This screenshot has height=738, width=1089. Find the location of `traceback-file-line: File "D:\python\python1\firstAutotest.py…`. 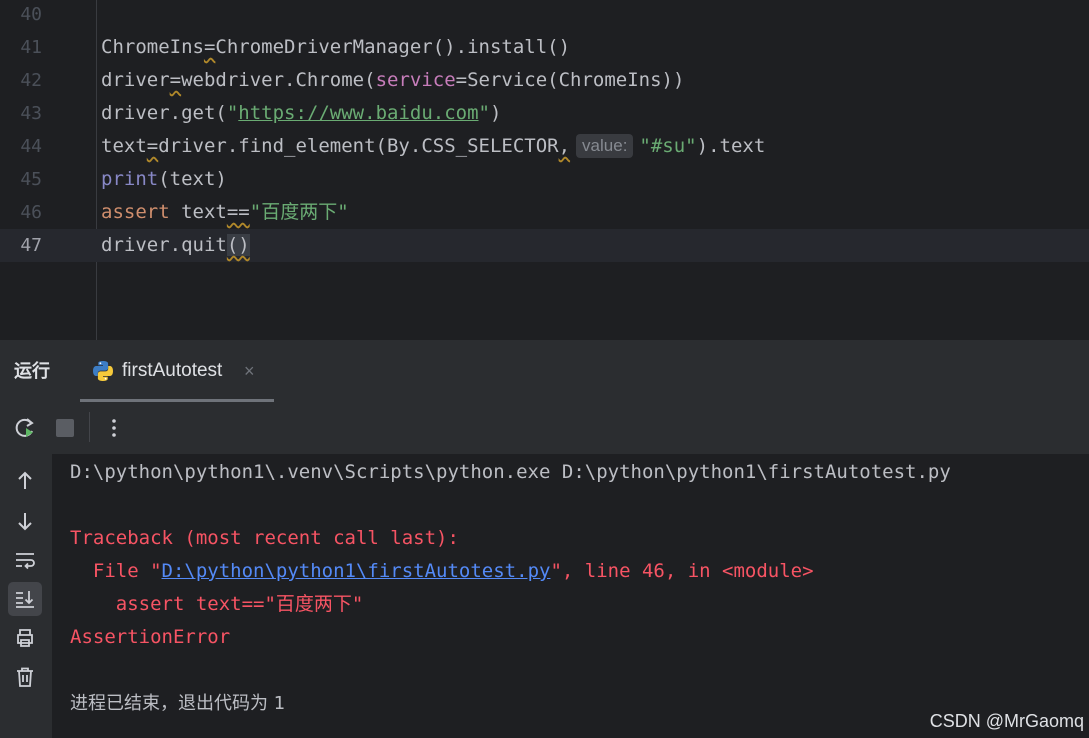

traceback-file-line: File "D:\python\python1\firstAutotest.py… is located at coordinates (442, 571).